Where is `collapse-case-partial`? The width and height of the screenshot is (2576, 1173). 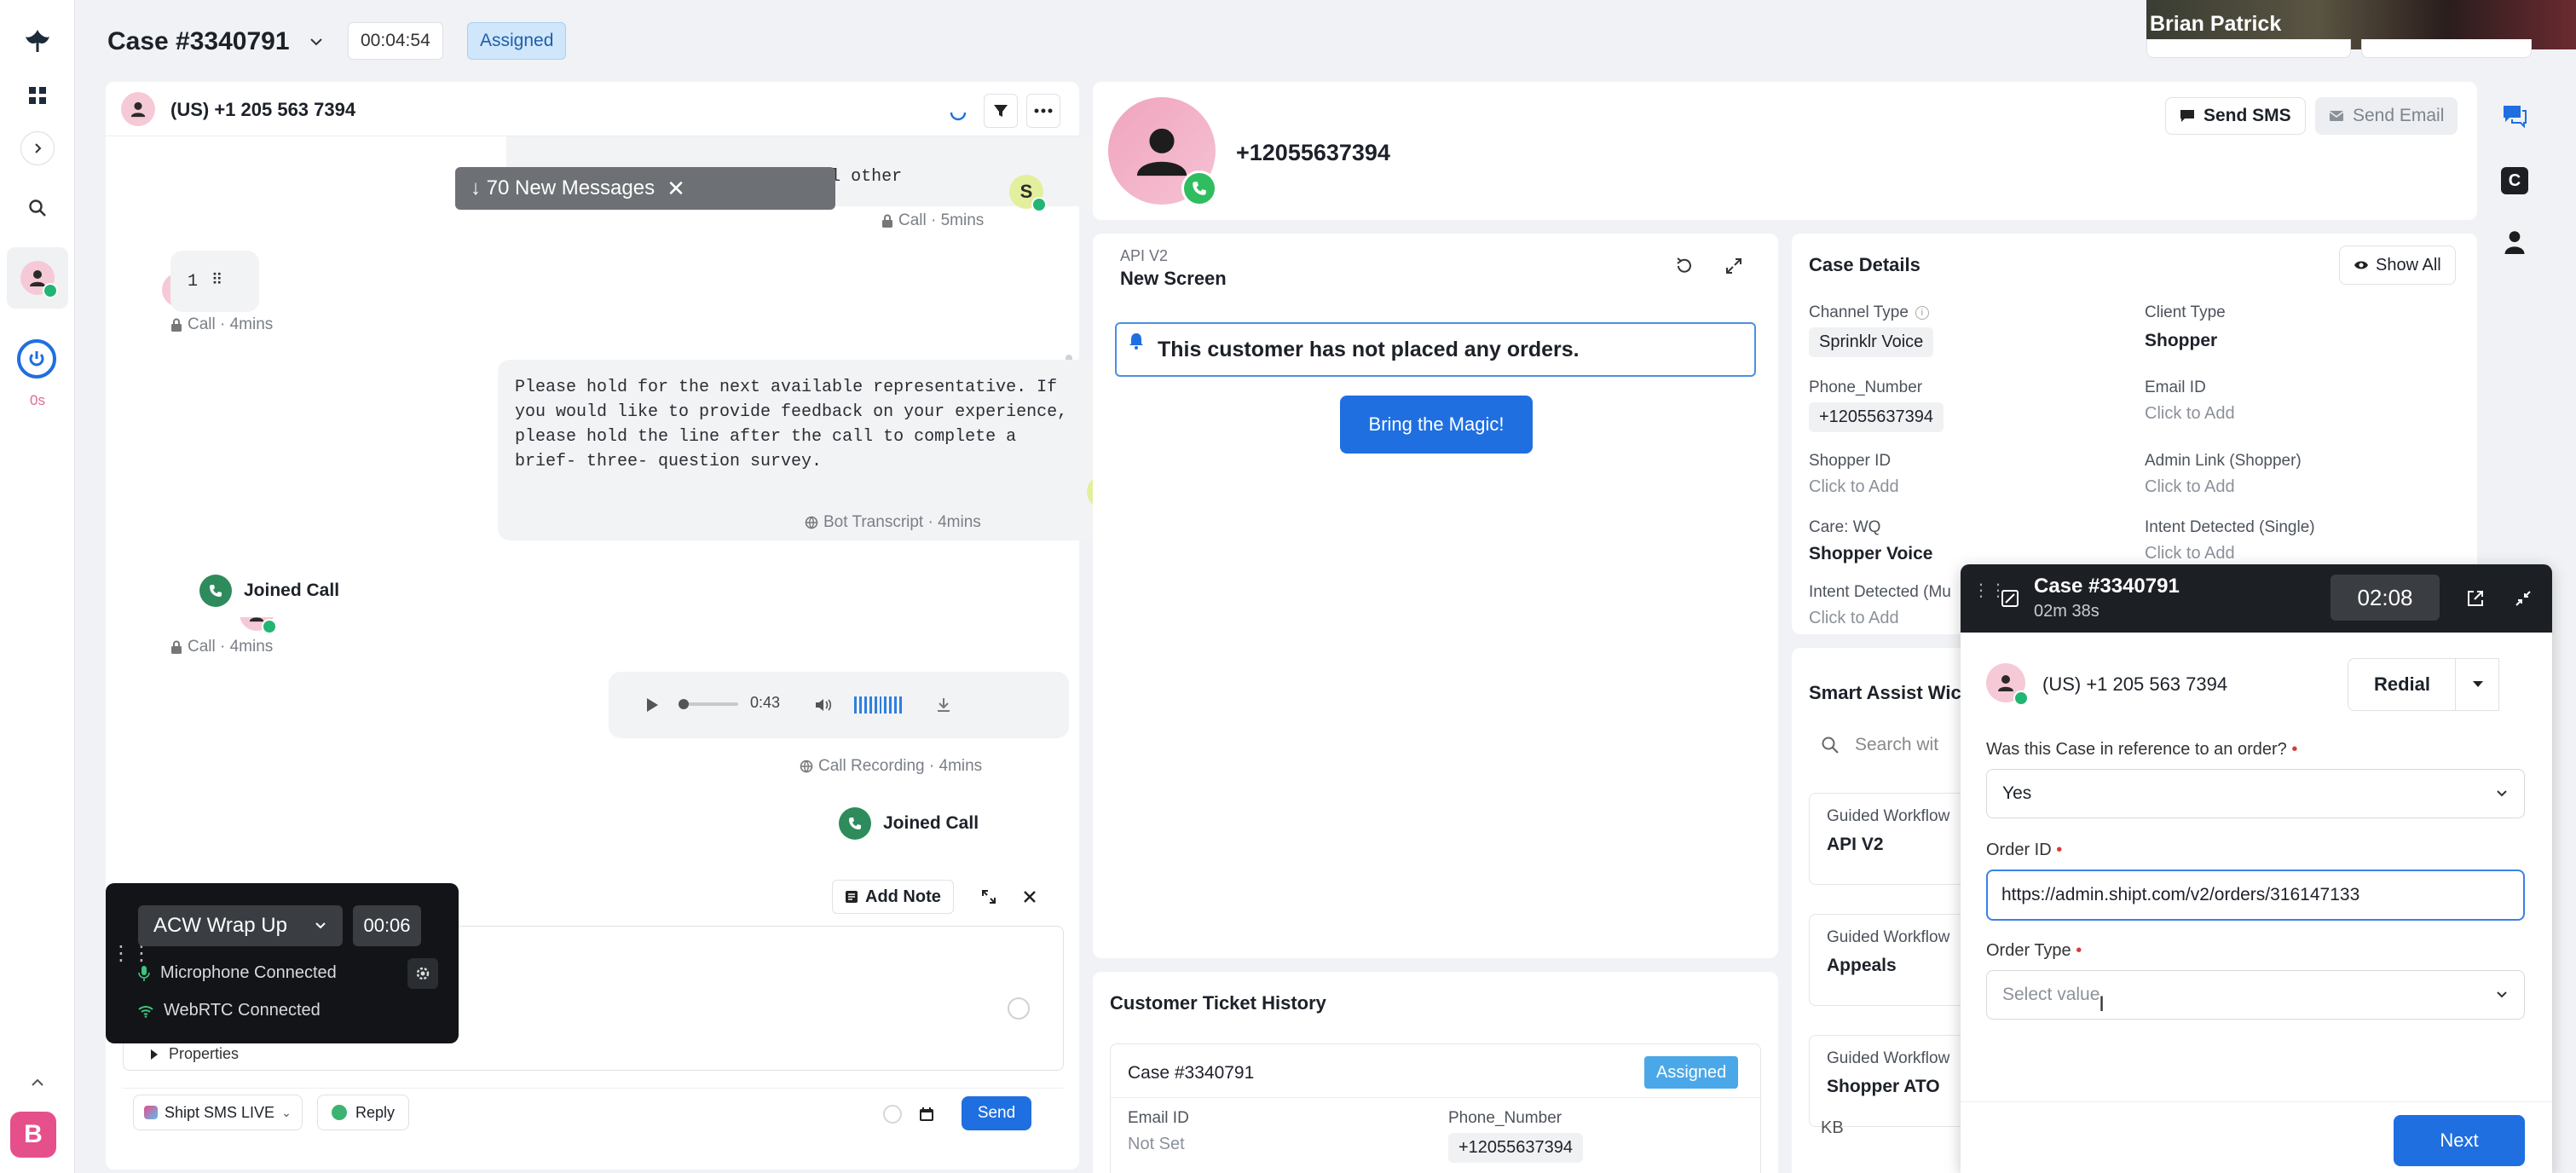
collapse-case-partial is located at coordinates (2446, 48).